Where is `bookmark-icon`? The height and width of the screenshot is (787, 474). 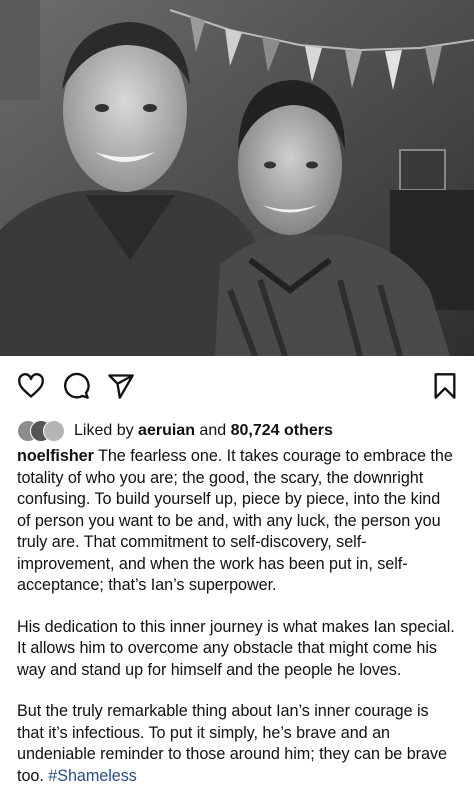
bookmark-icon is located at coordinates (445, 386).